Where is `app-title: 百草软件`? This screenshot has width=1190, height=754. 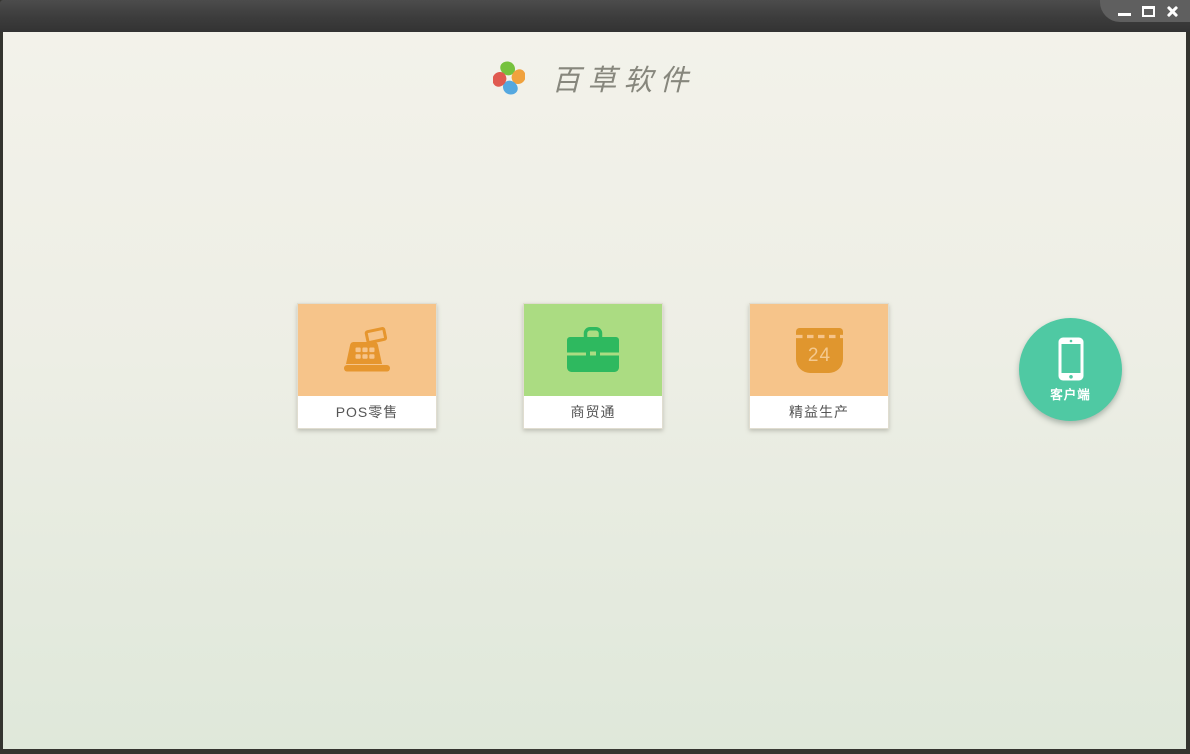 app-title: 百草软件 is located at coordinates (623, 80).